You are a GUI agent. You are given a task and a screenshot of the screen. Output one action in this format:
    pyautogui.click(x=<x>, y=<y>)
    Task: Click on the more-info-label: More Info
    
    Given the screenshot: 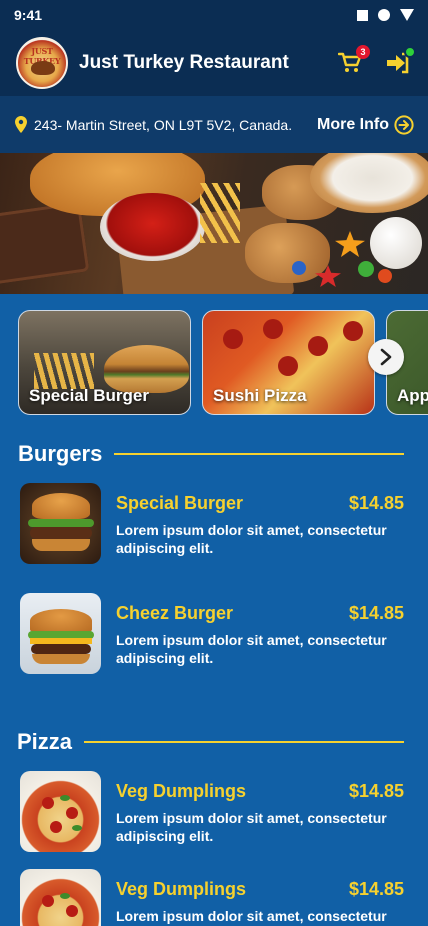 What is the action you would take?
    pyautogui.click(x=353, y=124)
    